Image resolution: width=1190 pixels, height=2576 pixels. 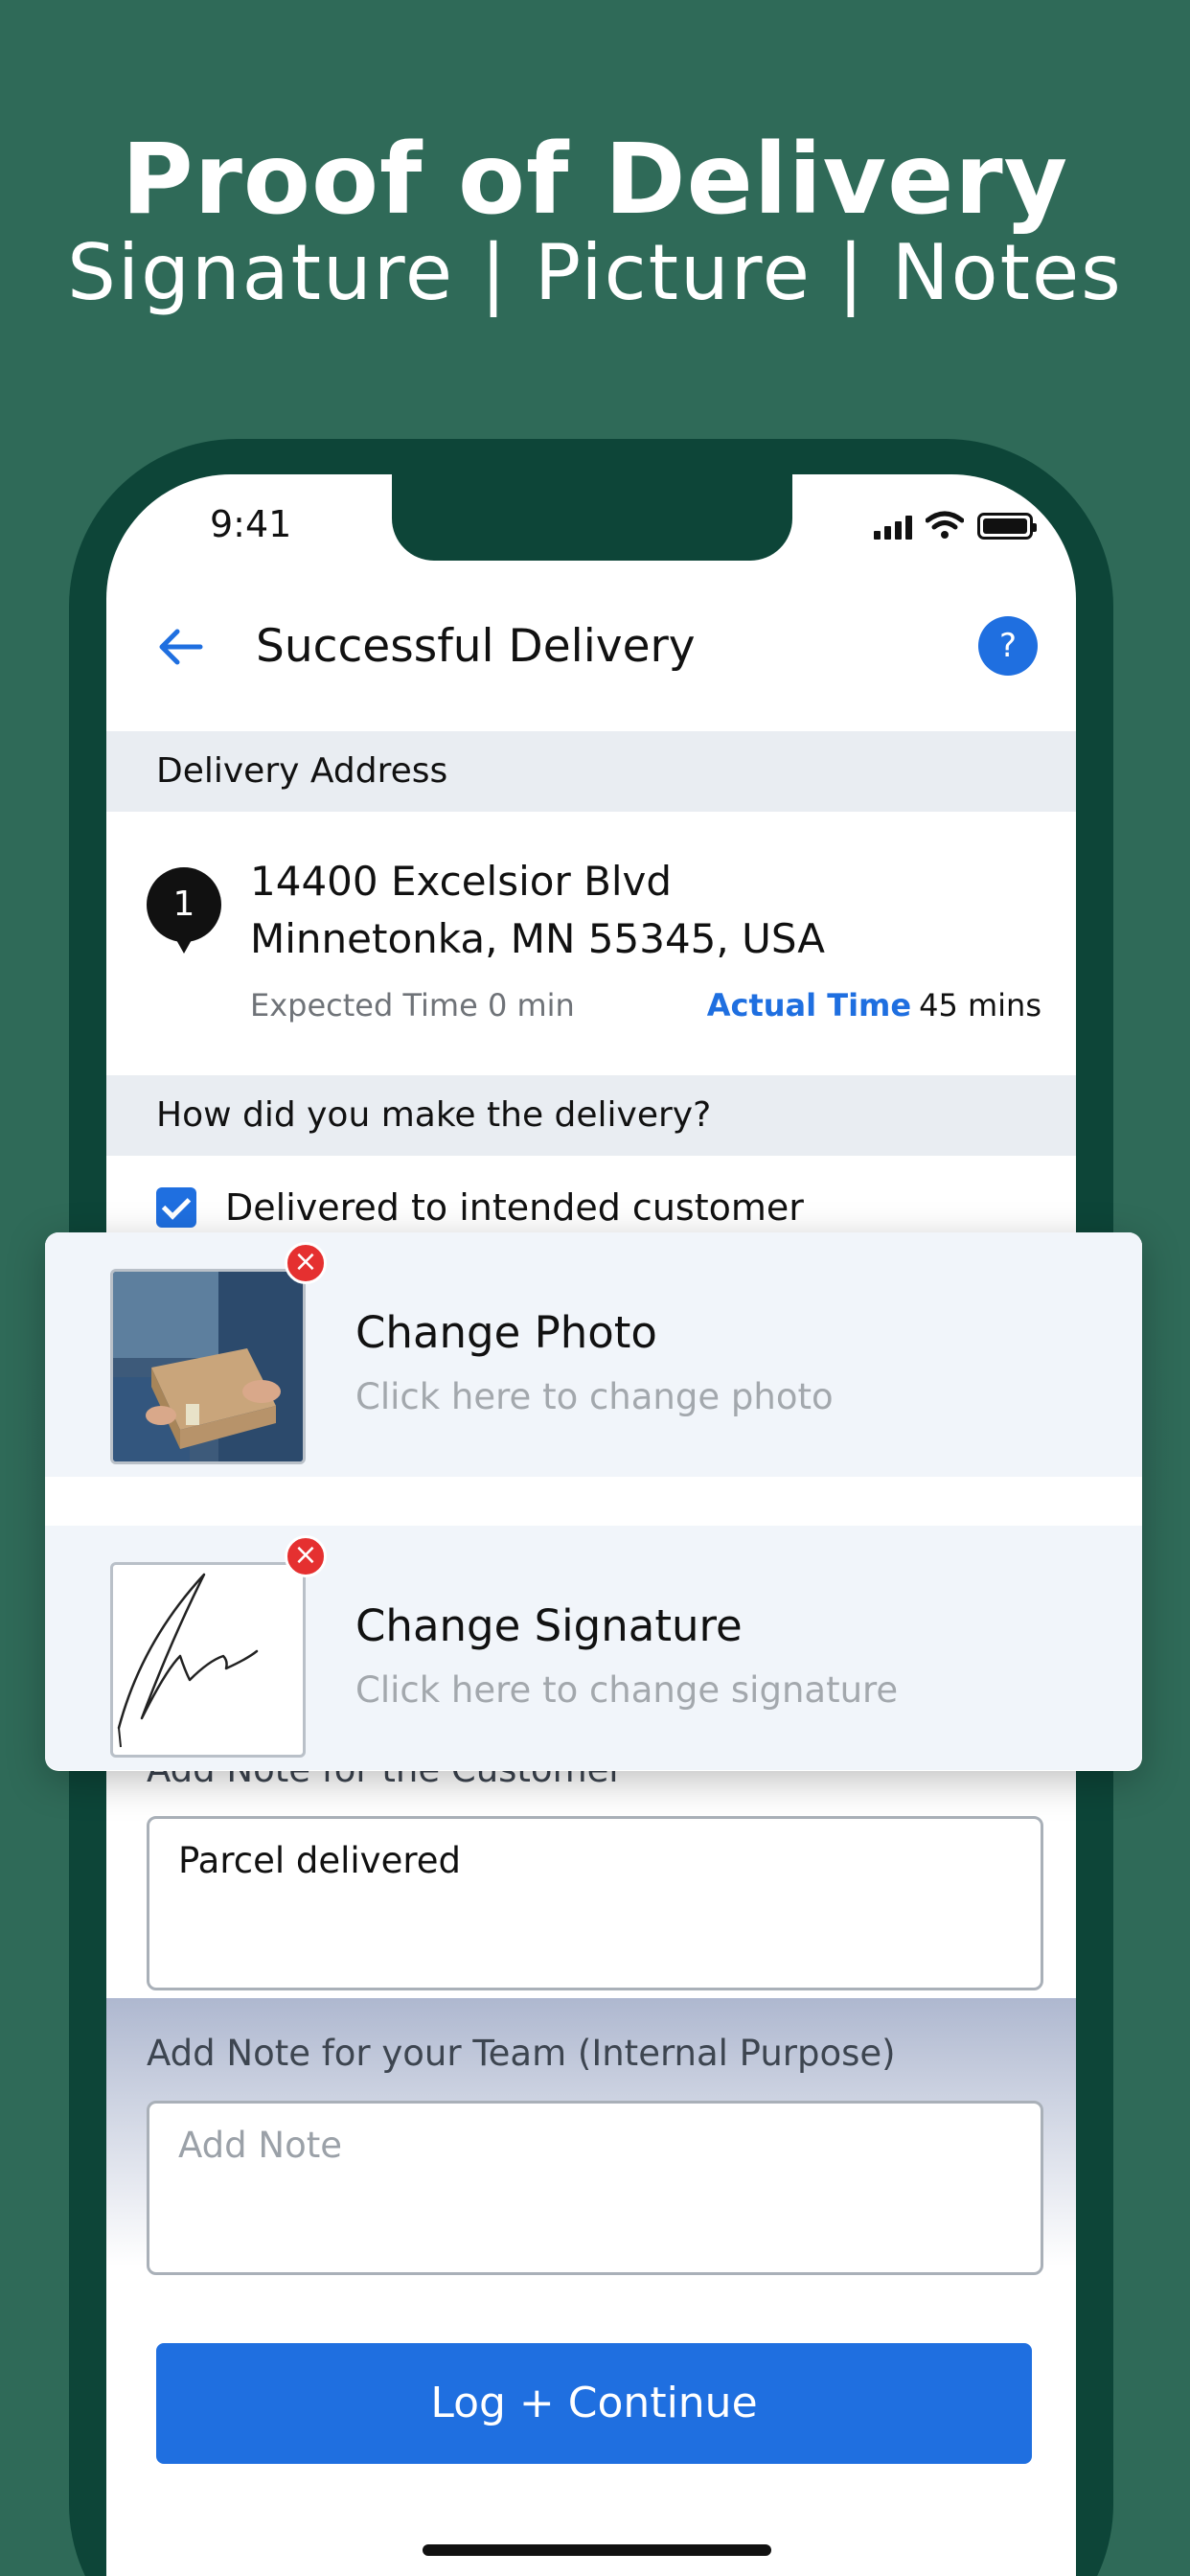 I want to click on delivery-method-header: How did you make the delivery?, so click(x=591, y=1115).